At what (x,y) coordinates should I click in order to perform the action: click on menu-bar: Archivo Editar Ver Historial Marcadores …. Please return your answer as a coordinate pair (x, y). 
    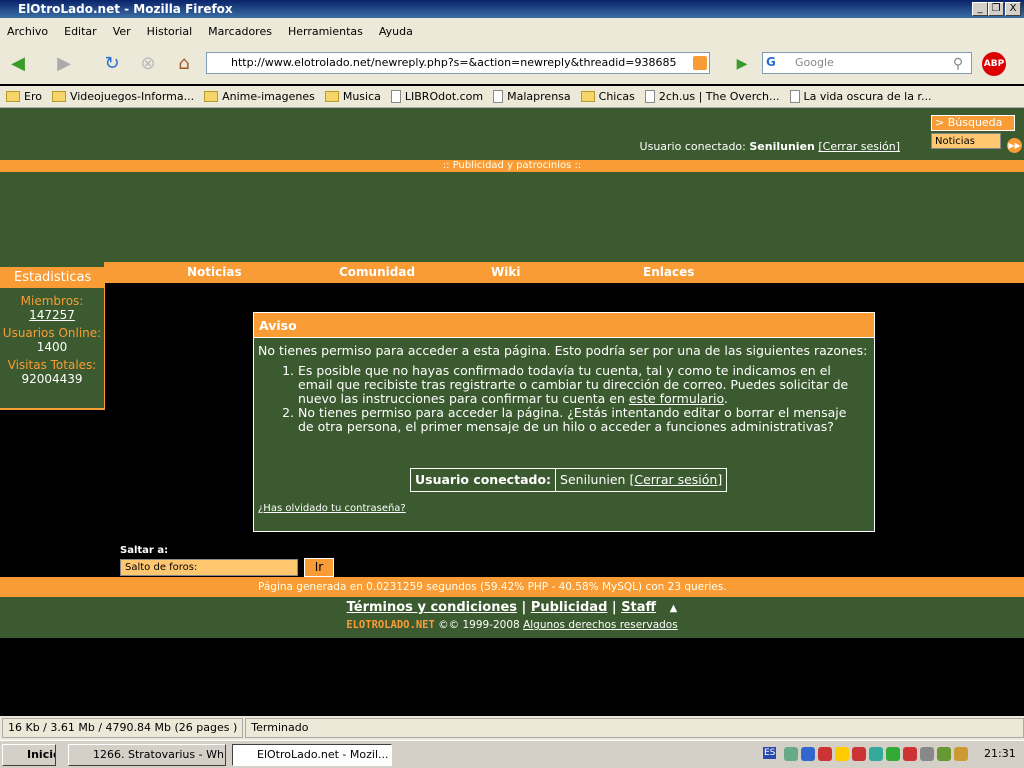
    Looking at the image, I should click on (512, 31).